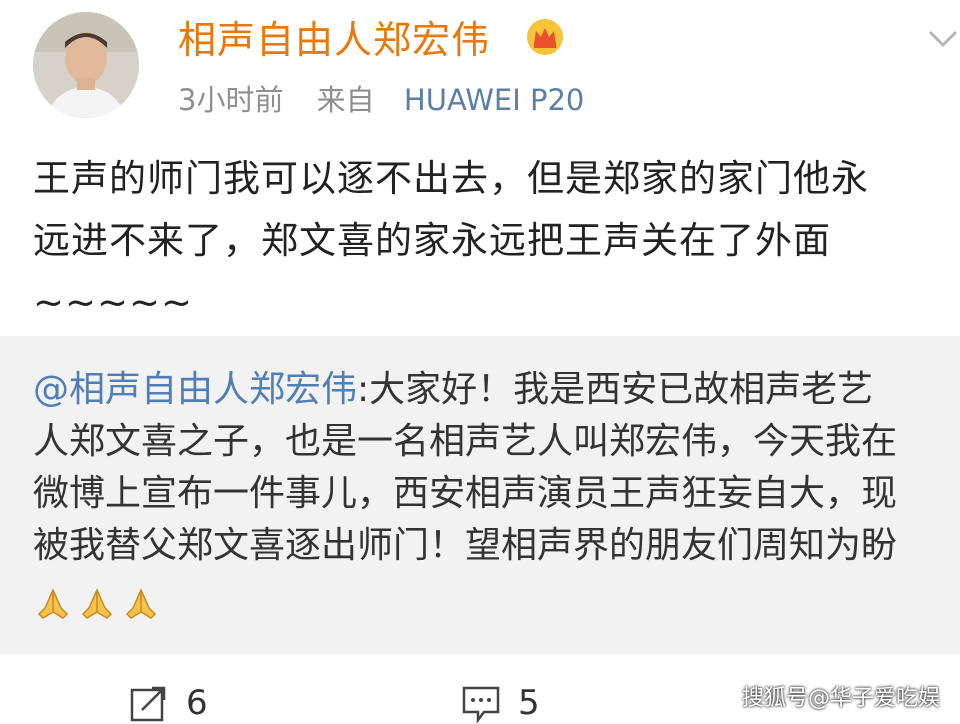  Describe the element at coordinates (381, 100) in the screenshot. I see `post-meta: 3小时前 来自 HUAWEI P20` at that location.